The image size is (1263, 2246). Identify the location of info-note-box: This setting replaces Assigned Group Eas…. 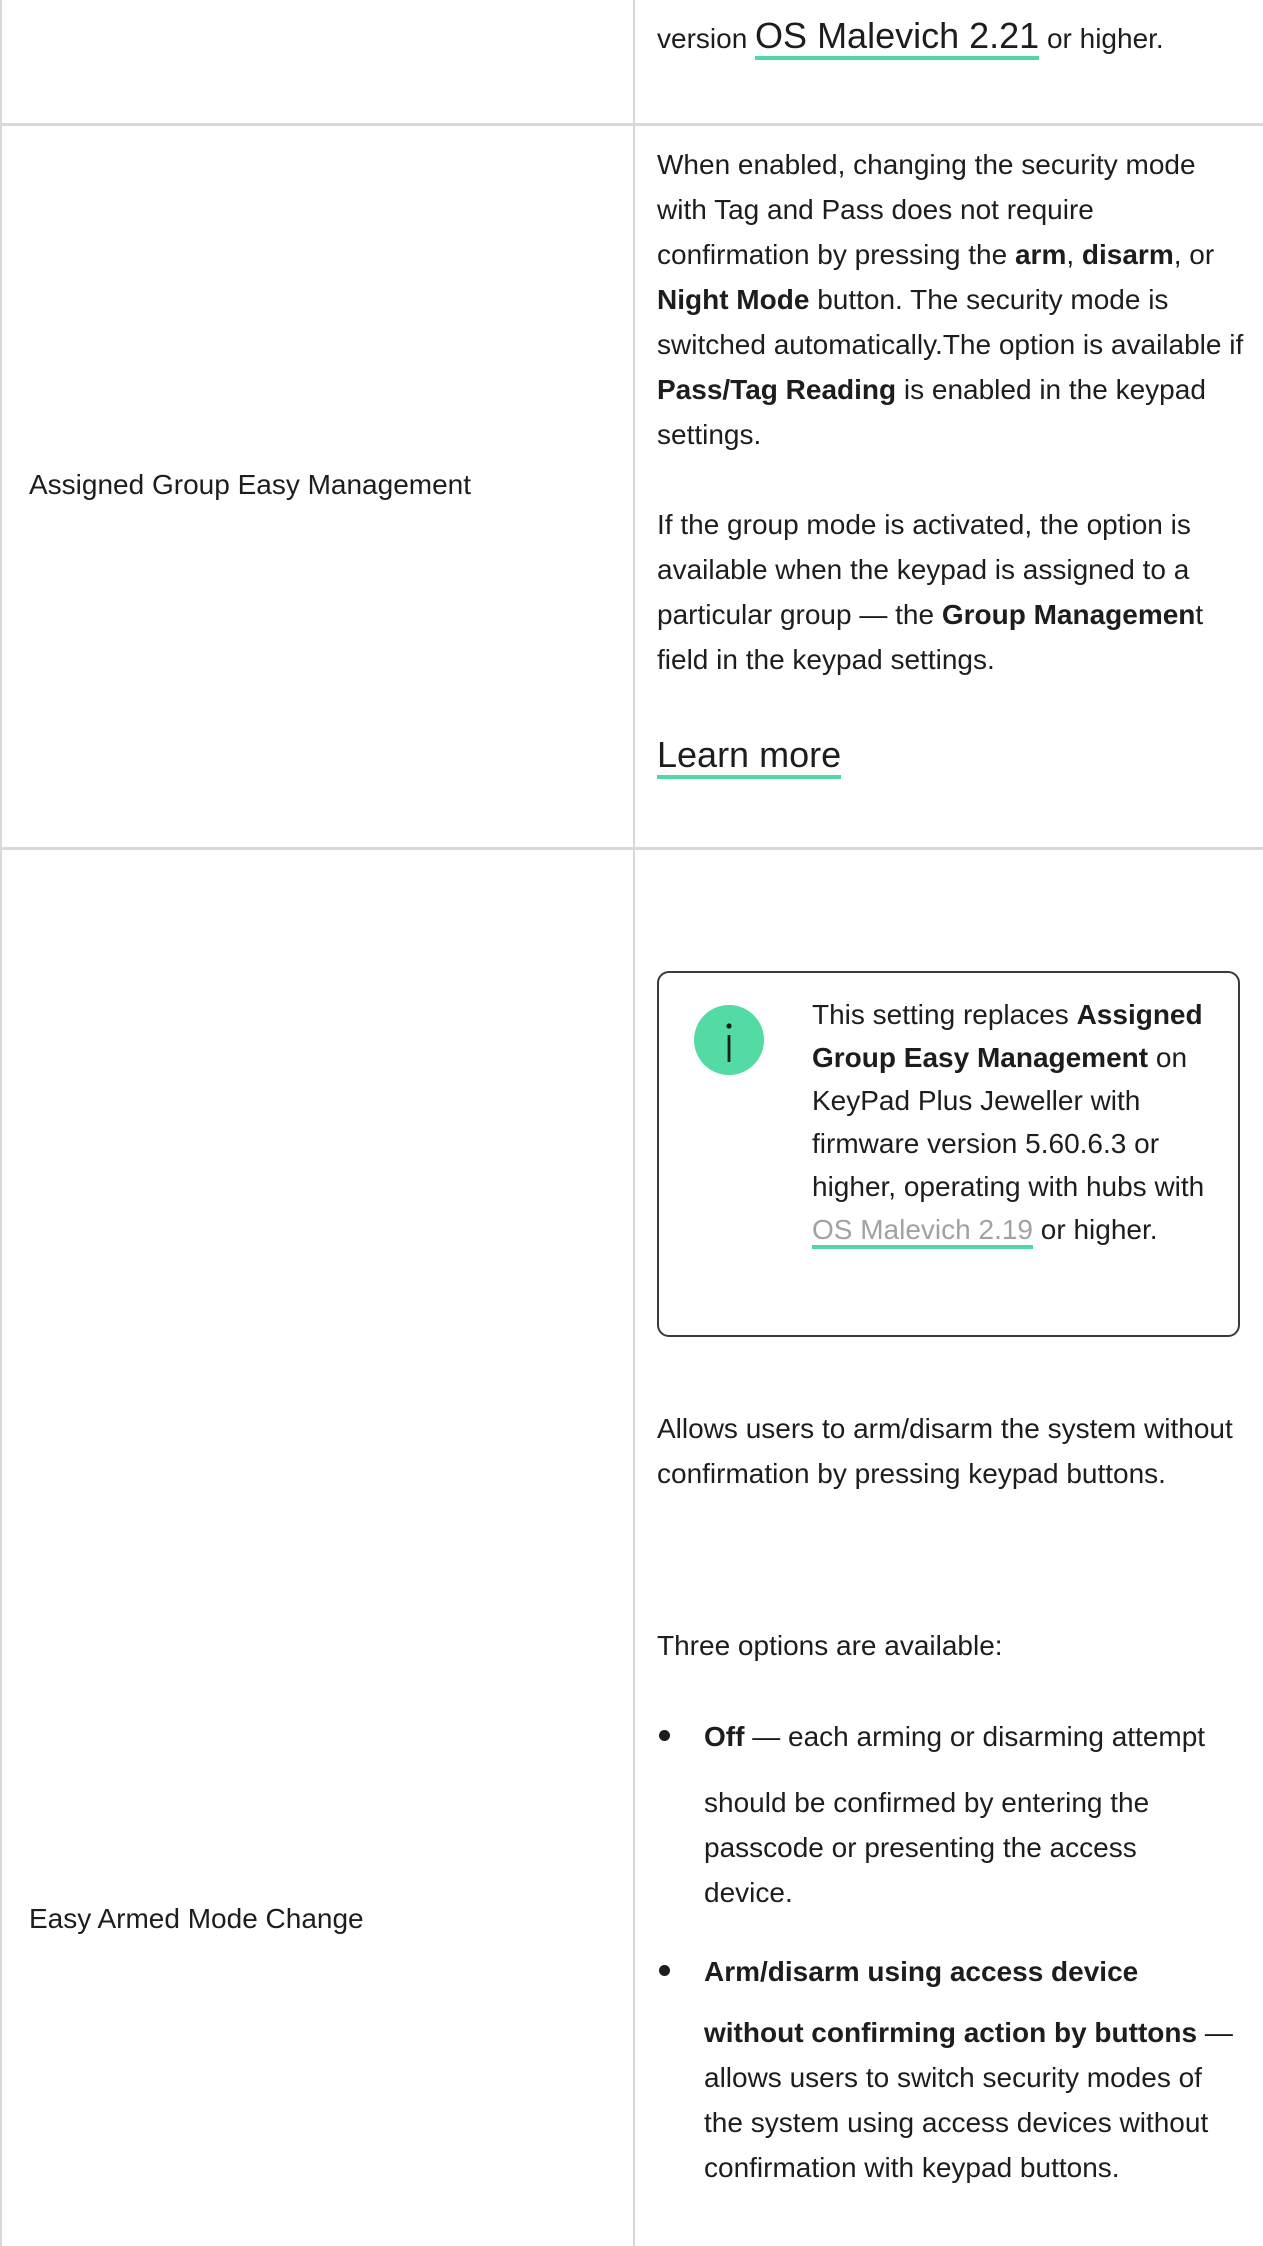
(948, 1154).